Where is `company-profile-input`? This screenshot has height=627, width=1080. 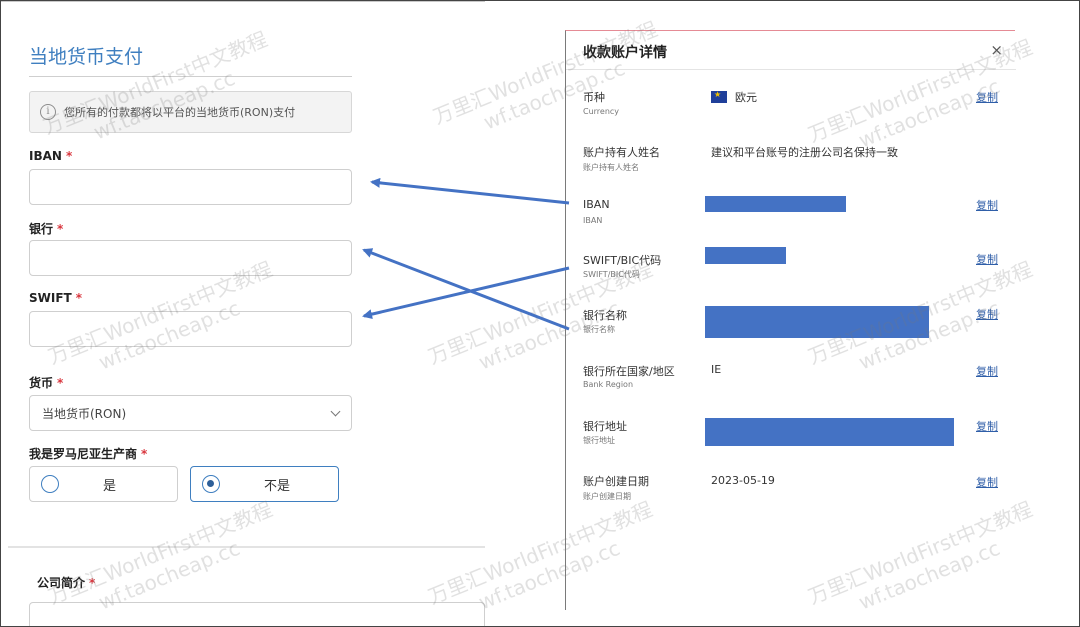
company-profile-input is located at coordinates (257, 614).